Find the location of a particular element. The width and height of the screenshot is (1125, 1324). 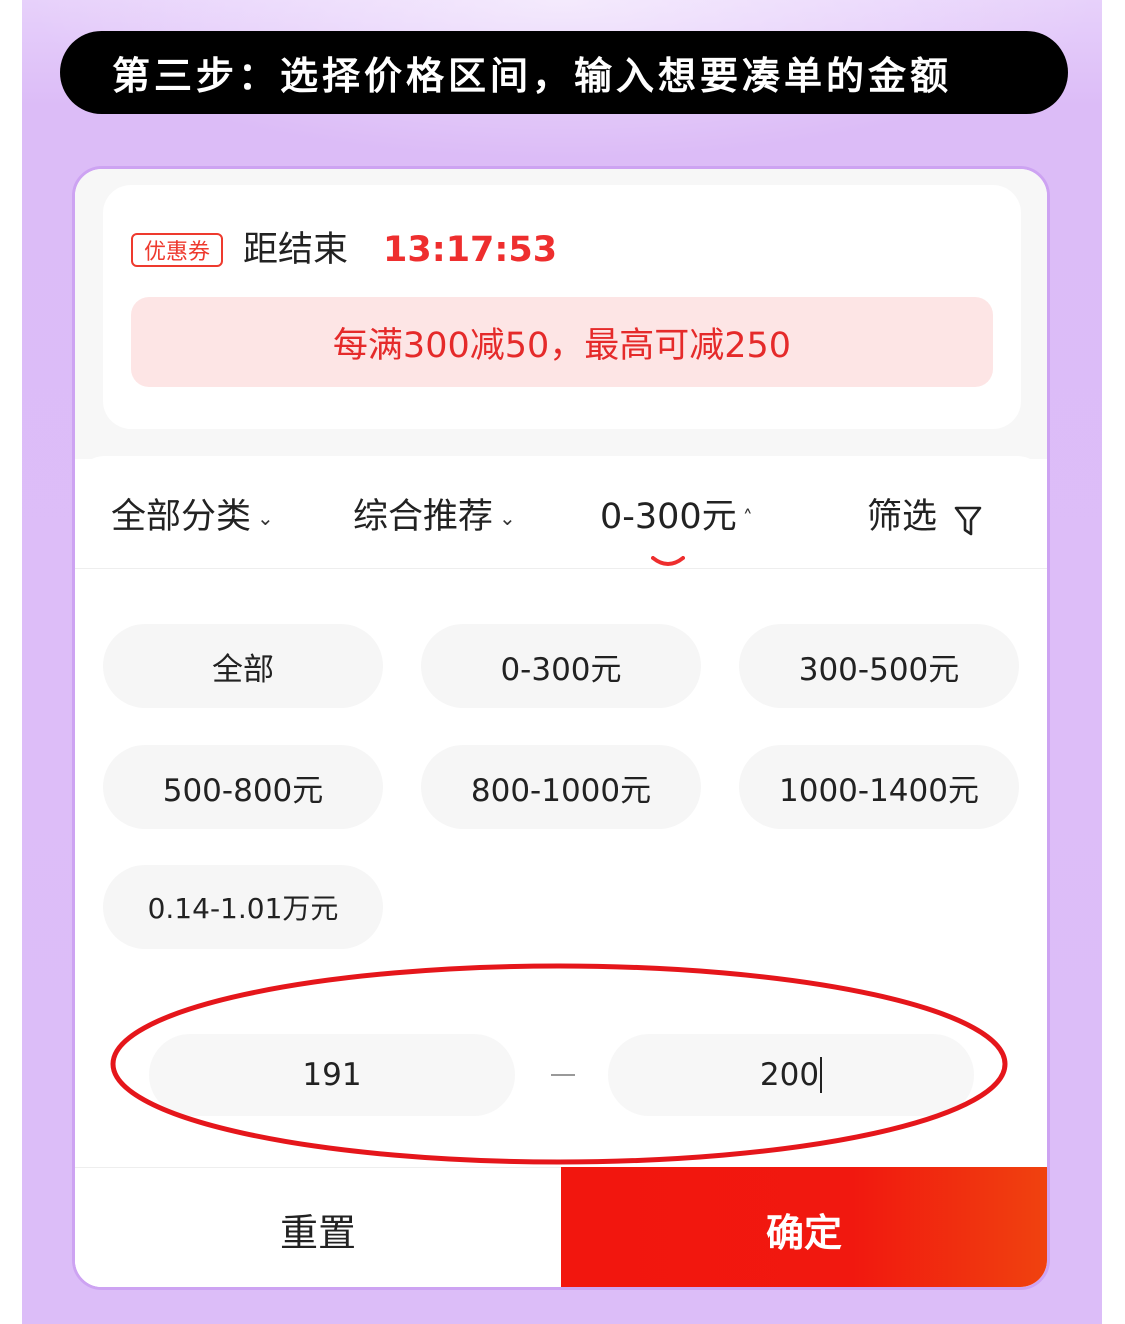

price-chip-label: 500-800元 is located at coordinates (243, 790).